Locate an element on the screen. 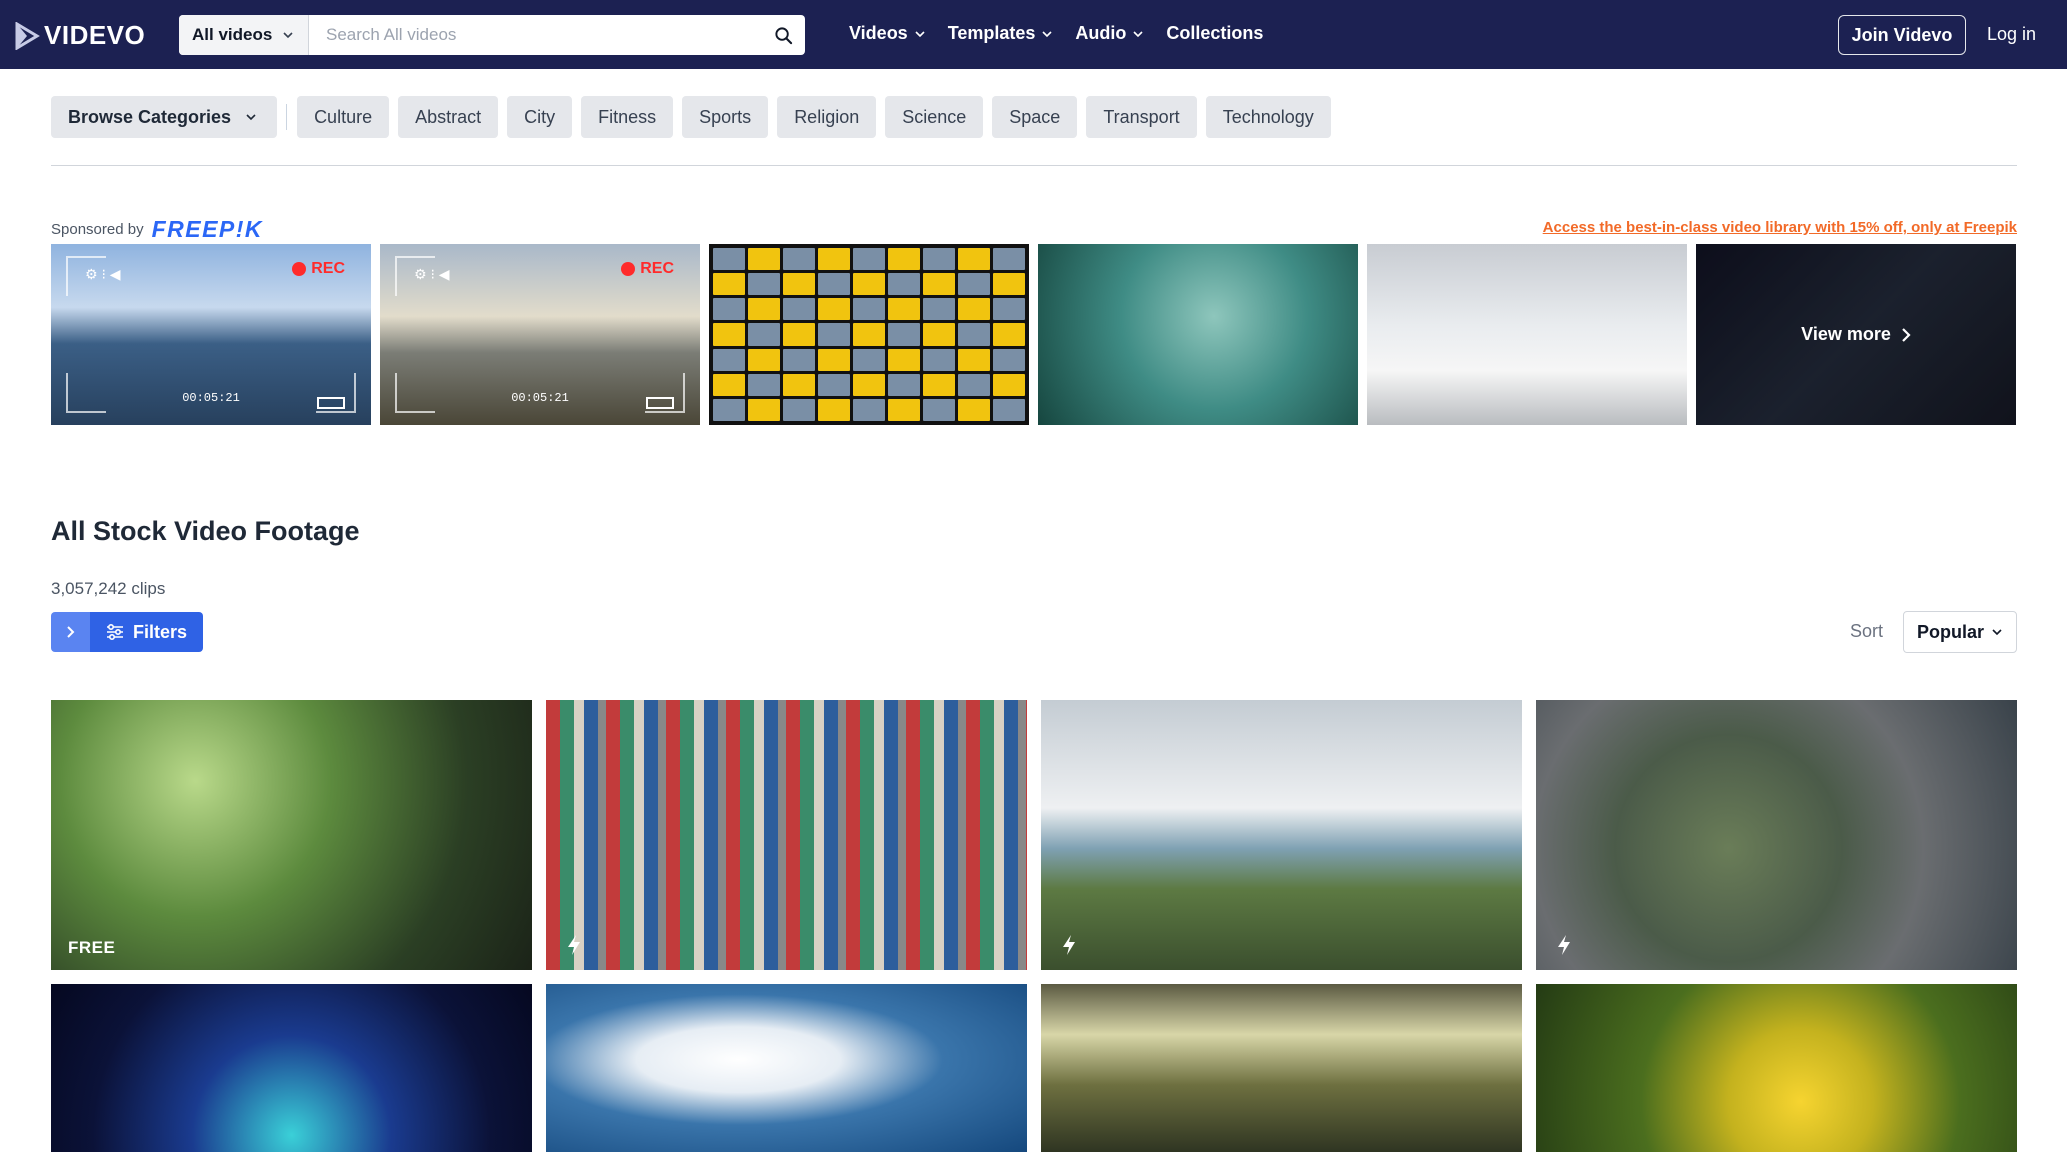 This screenshot has height=1152, width=2067. join-button: Join Videvo is located at coordinates (1902, 35).